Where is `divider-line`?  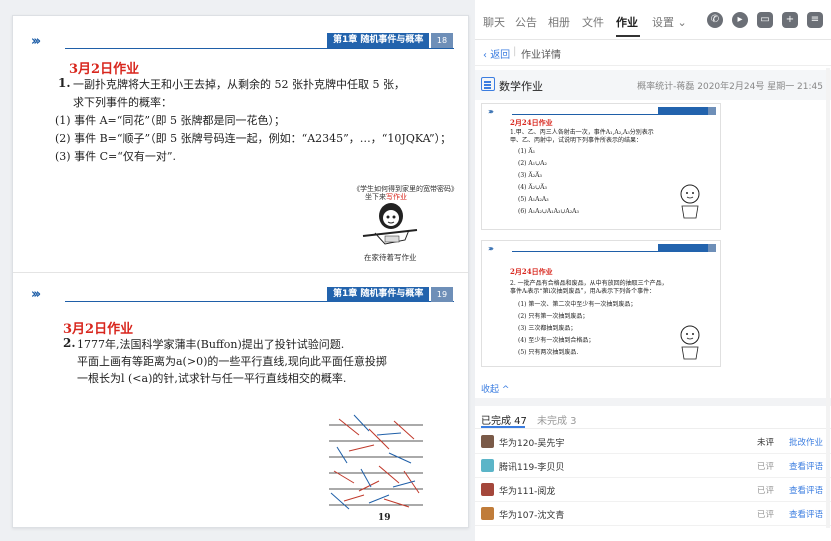
divider-line is located at coordinates (653, 428).